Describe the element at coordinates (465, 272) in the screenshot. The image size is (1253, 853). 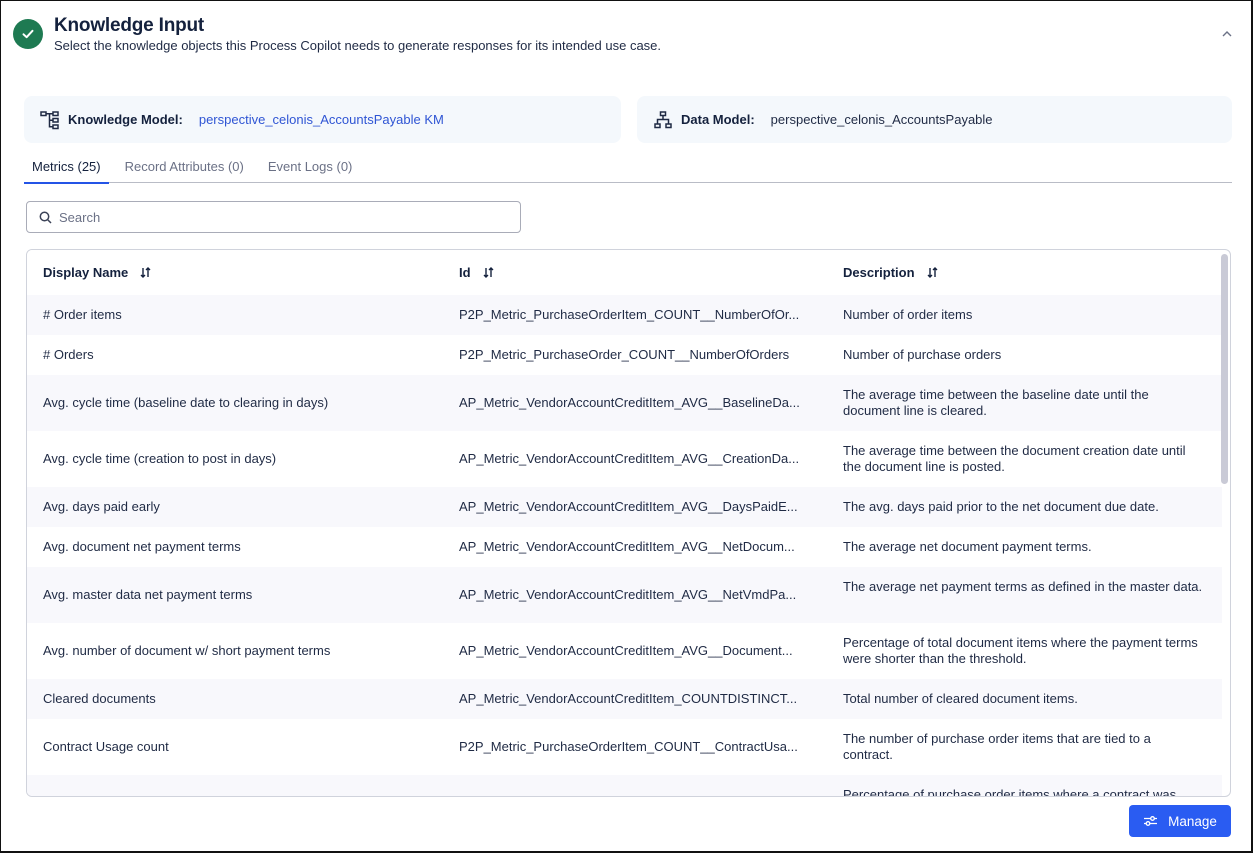
I see `column-label: Id` at that location.